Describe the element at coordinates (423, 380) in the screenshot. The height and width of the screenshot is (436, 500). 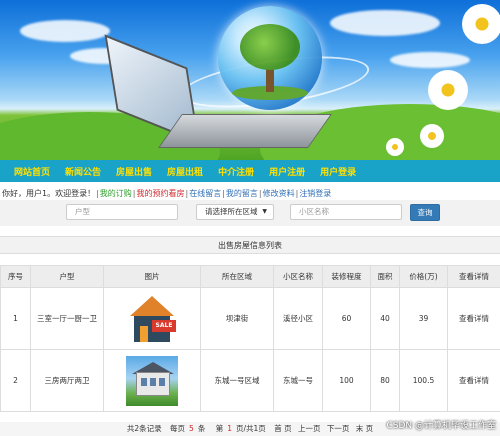
I see `cell-price: 100.5` at that location.